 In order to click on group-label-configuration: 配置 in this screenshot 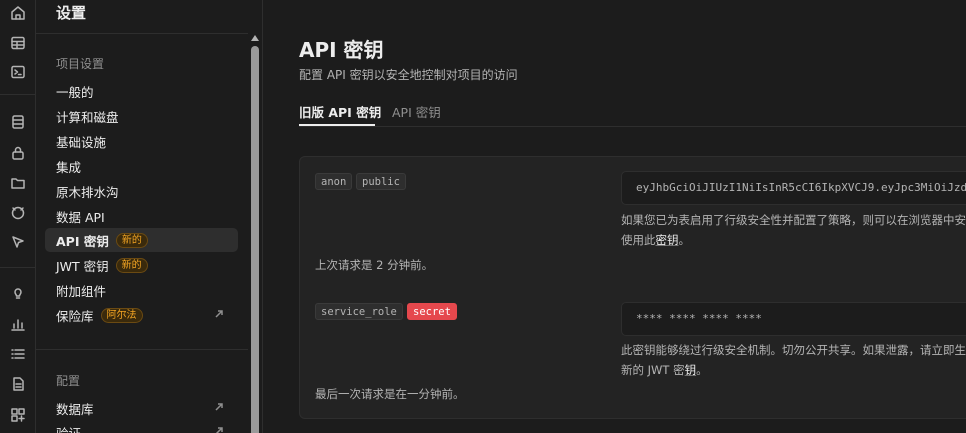, I will do `click(68, 381)`.